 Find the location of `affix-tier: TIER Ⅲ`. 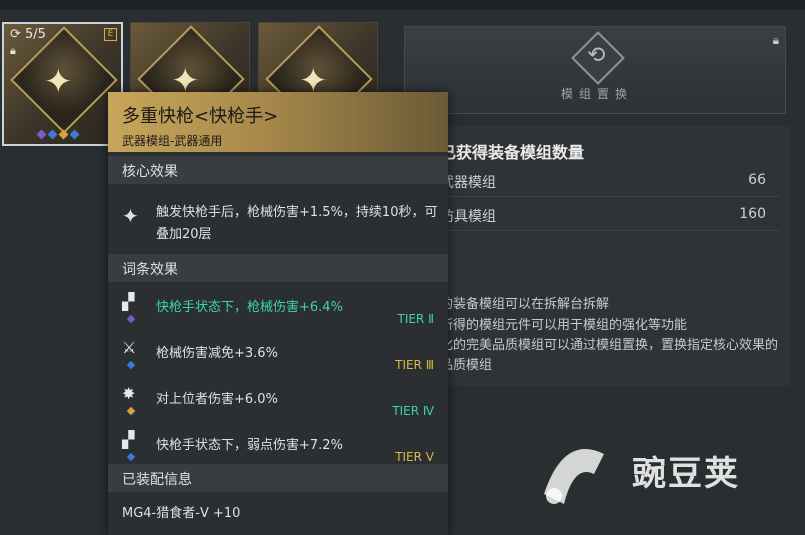

affix-tier: TIER Ⅲ is located at coordinates (414, 365).